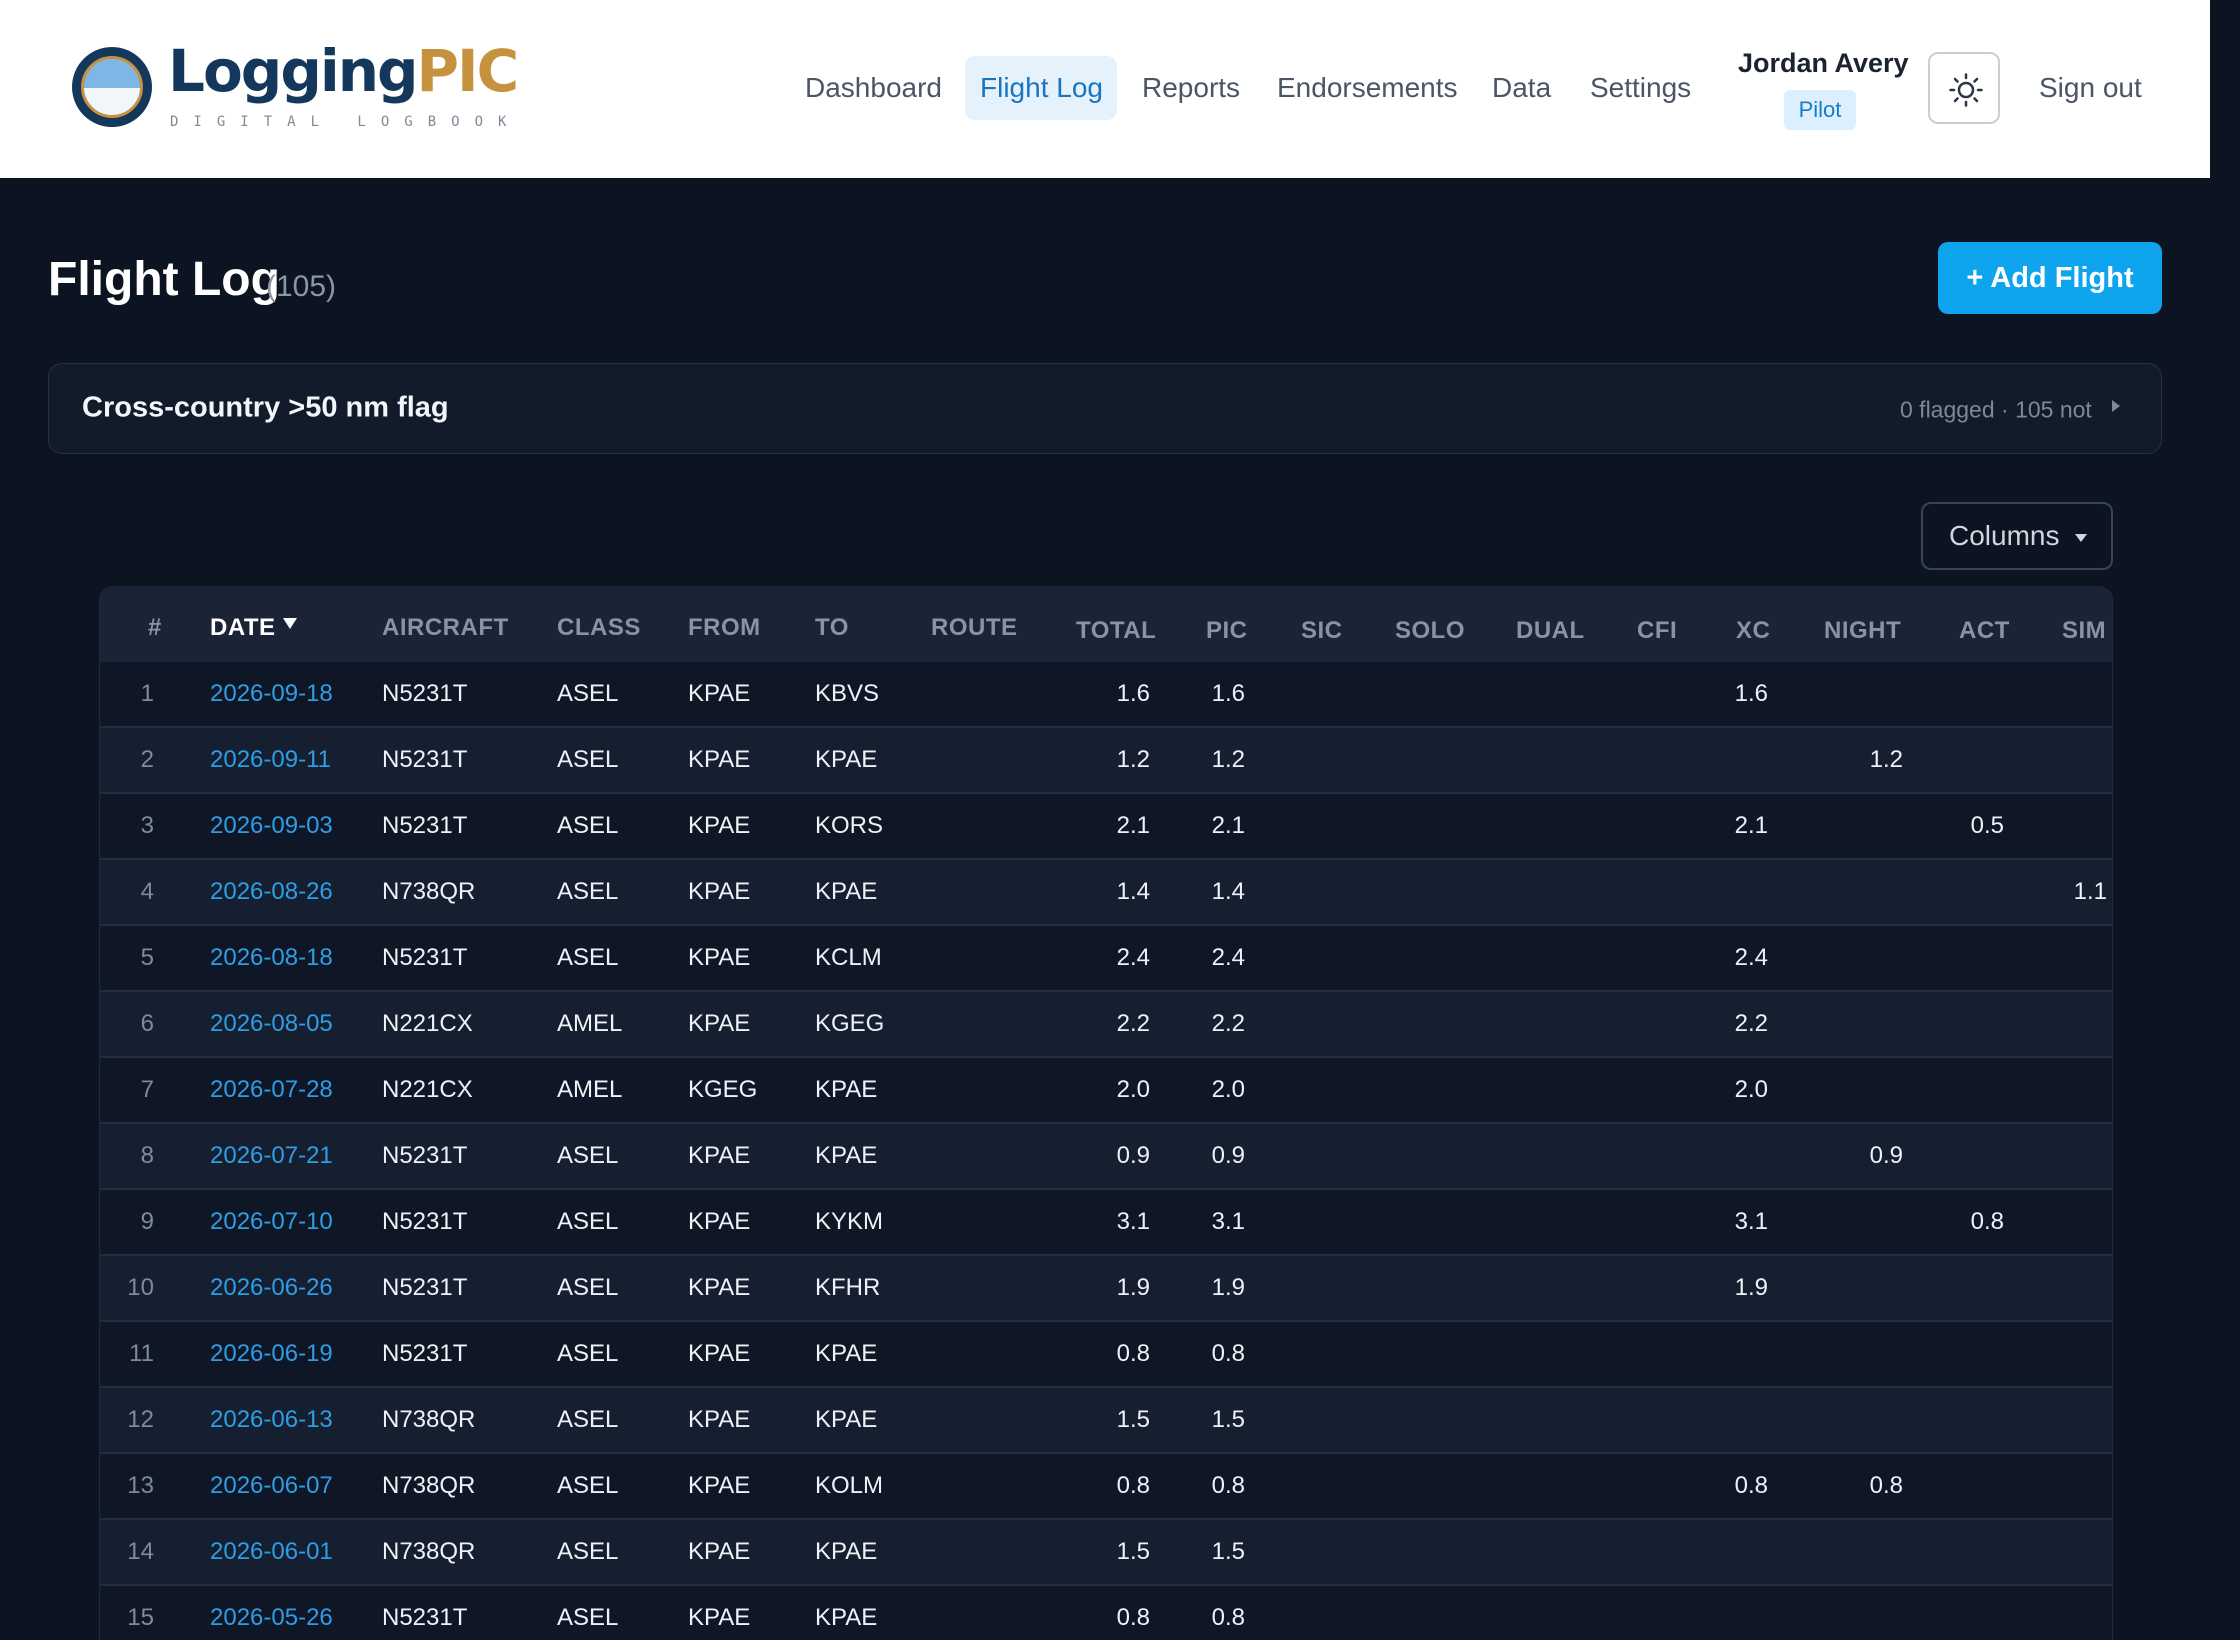 This screenshot has width=2240, height=1640. Describe the element at coordinates (1106, 1025) in the screenshot. I see `table-row: 6 2026-08-05 N221CX AMEL KPAE KGEG 2.2 2.2 2.2` at that location.